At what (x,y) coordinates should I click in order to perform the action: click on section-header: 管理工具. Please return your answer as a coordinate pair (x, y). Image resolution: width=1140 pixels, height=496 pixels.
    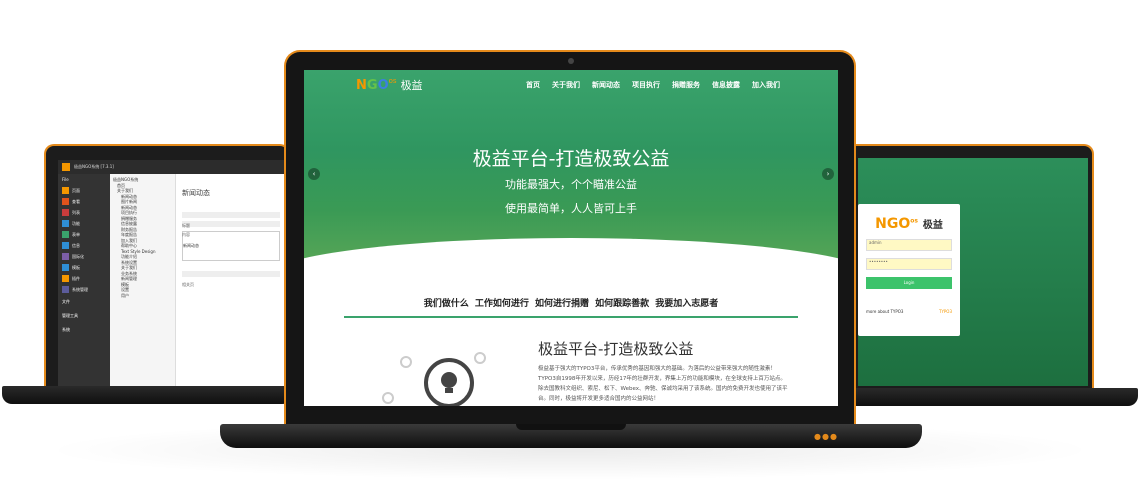
    Looking at the image, I should click on (84, 316).